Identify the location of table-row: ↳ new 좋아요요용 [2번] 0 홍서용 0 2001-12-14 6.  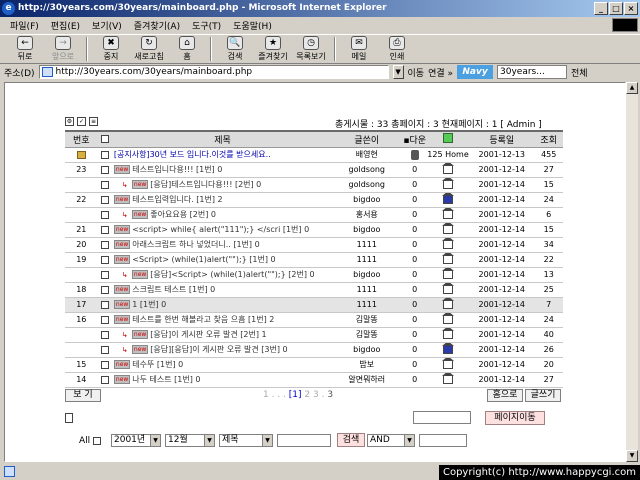
(314, 215).